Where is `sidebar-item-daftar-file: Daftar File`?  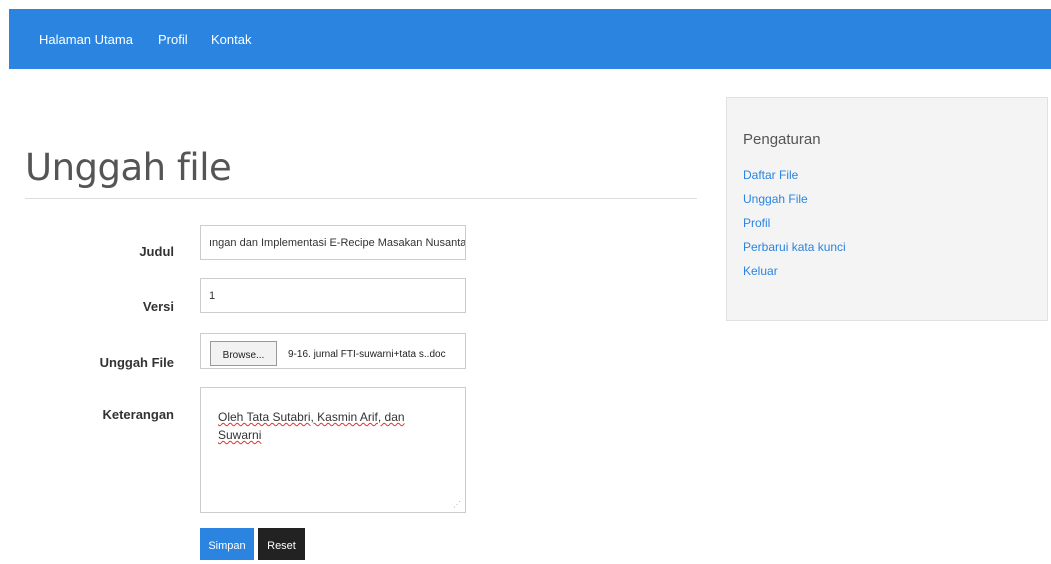 sidebar-item-daftar-file: Daftar File is located at coordinates (770, 175).